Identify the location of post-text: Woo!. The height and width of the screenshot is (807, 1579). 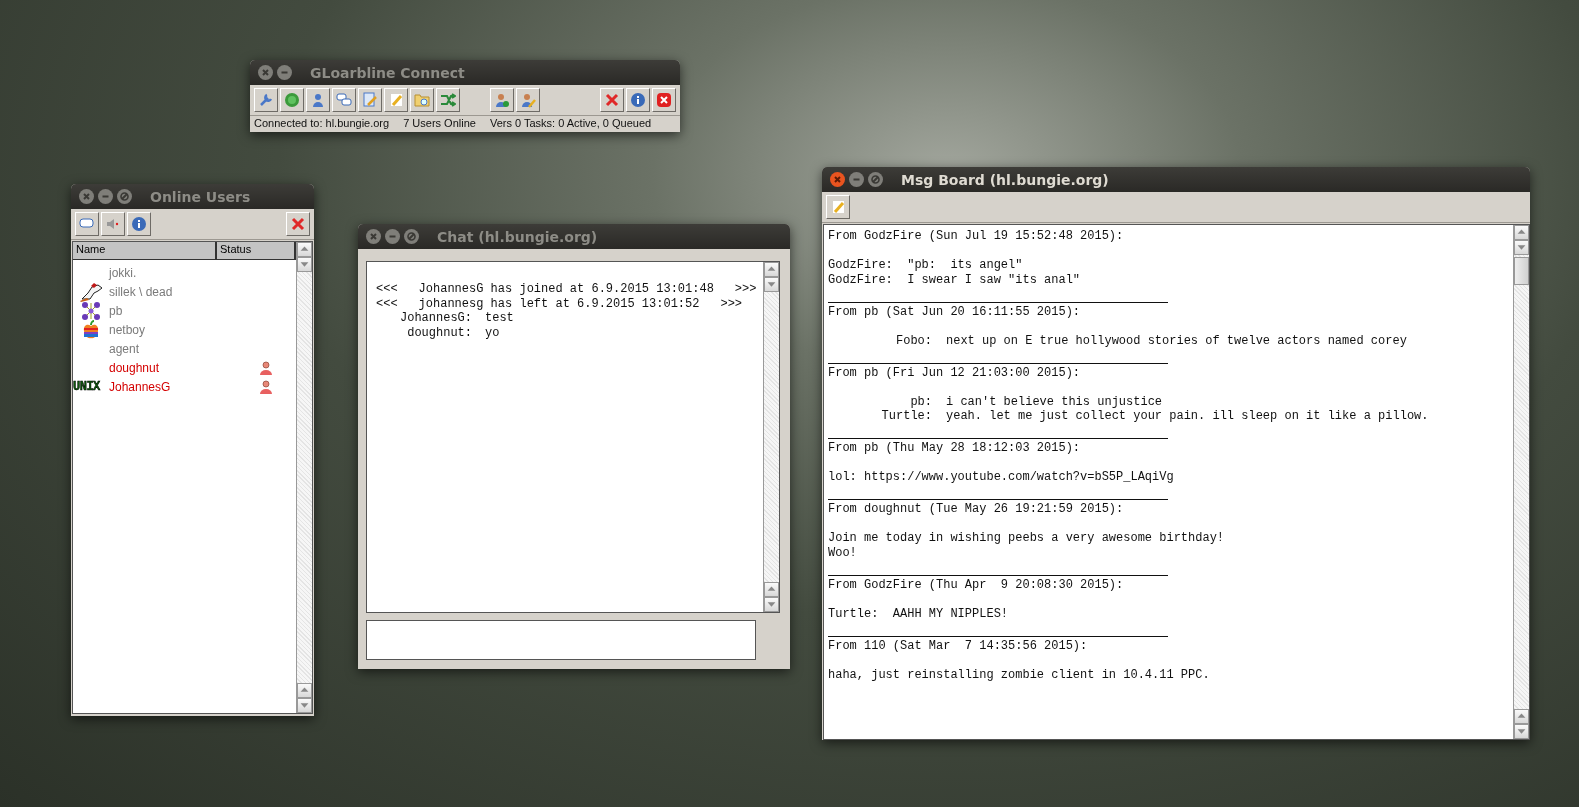
(842, 552).